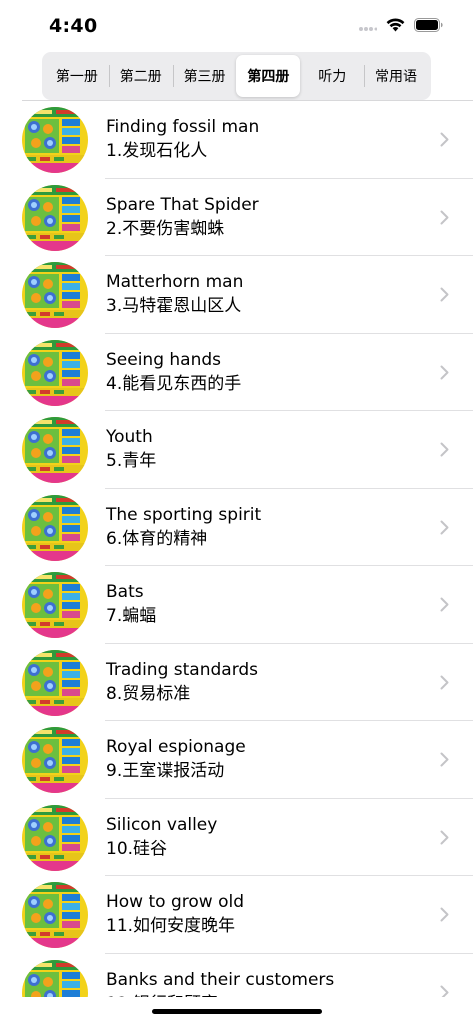  I want to click on lesson-row: Royal espionage 9.王室谍报活动, so click(236, 760).